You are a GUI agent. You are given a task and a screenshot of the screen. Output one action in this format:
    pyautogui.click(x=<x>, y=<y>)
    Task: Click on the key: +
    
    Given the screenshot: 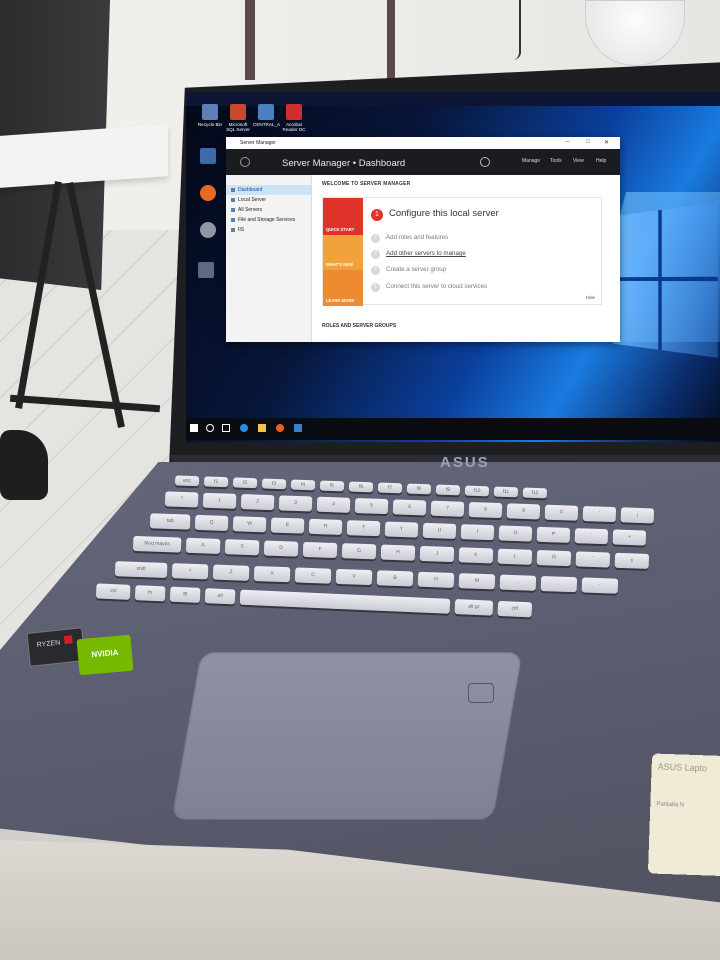 What is the action you would take?
    pyautogui.click(x=629, y=537)
    